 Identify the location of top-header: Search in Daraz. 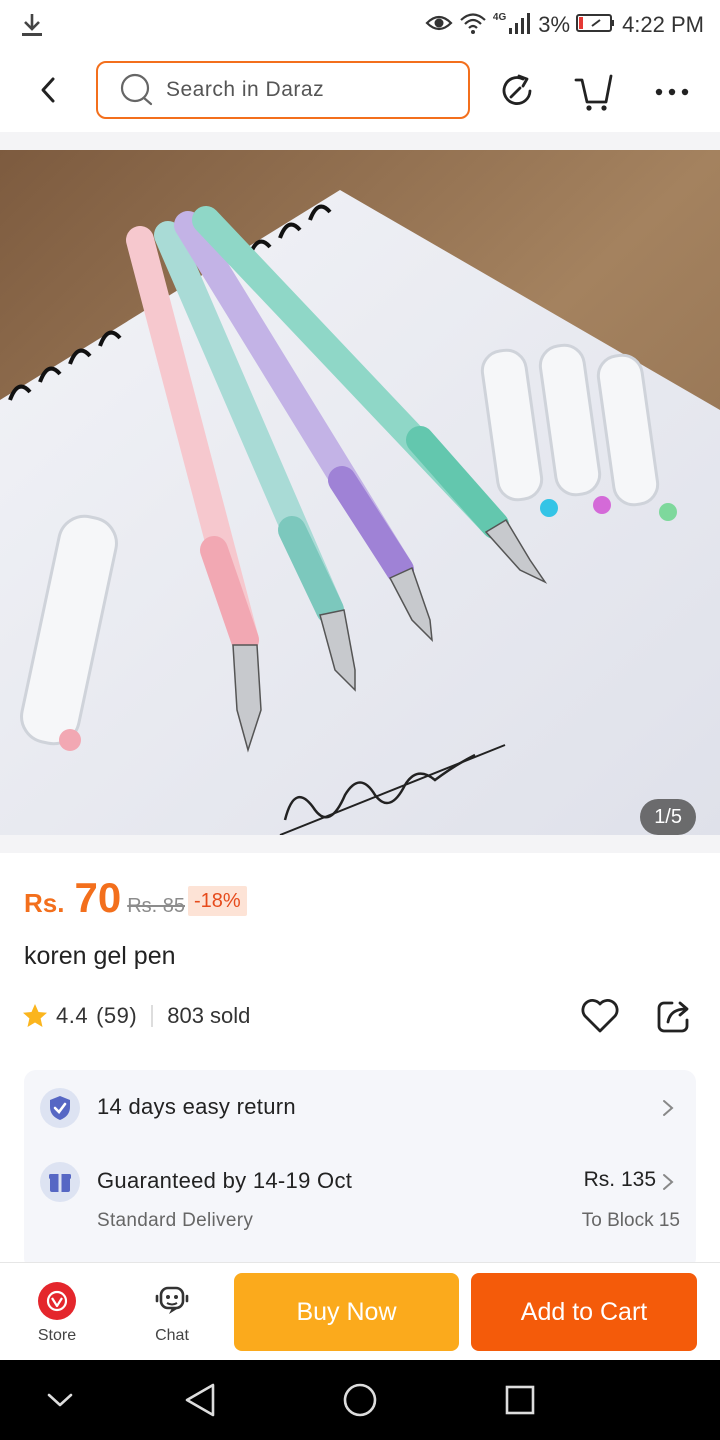
(360, 91).